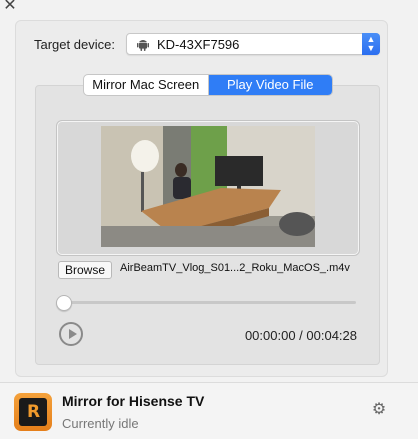  What do you see at coordinates (269, 85) in the screenshot?
I see `tab-play-video-file: Play Video File` at bounding box center [269, 85].